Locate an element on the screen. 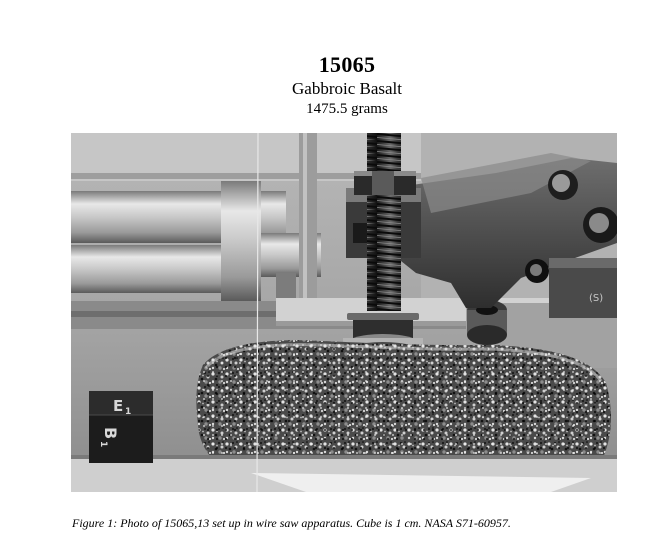 The width and height of the screenshot is (658, 541). scale-cube: E 1 B 1 is located at coordinates (121, 427).